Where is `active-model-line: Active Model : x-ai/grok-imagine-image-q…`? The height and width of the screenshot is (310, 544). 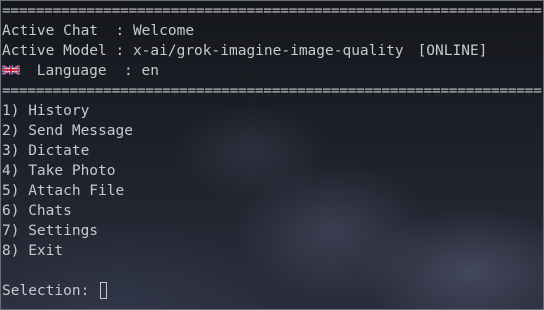
active-model-line: Active Model : x-ai/grok-imagine-image-q… is located at coordinates (272, 51).